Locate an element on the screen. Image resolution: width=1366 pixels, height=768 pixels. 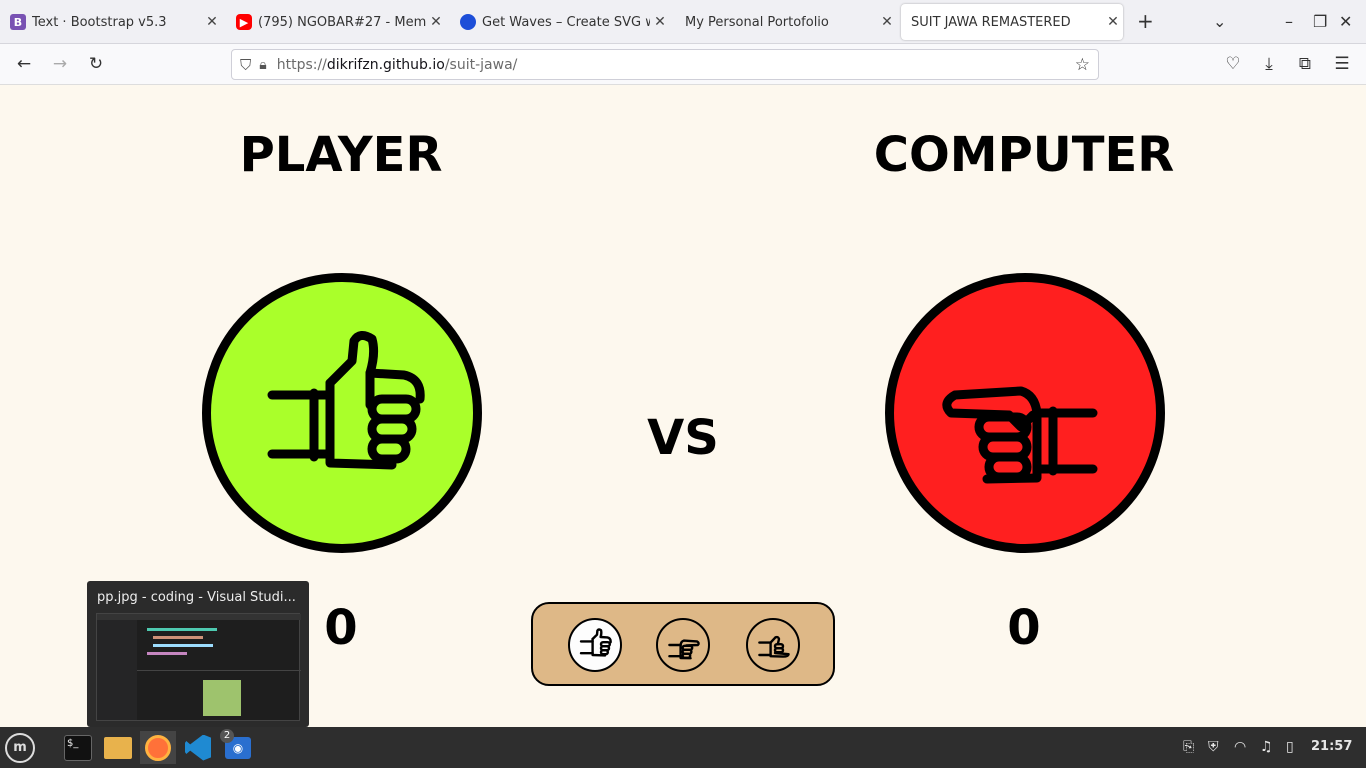
menu-icon: ☰ is located at coordinates (1342, 64).